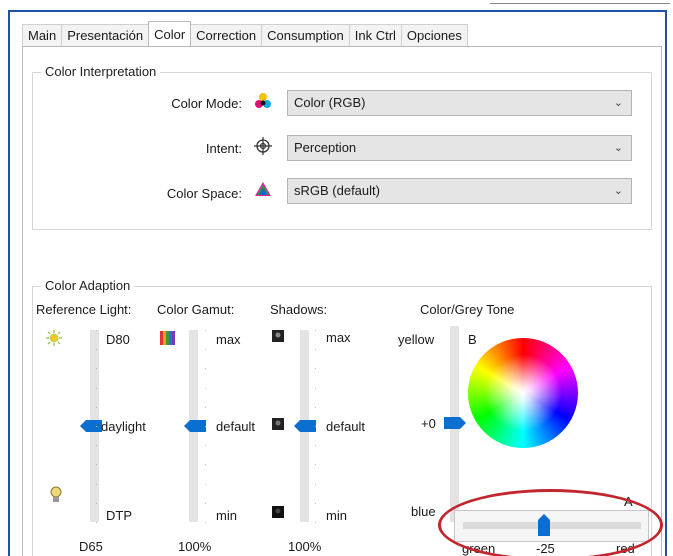 The image size is (673, 556). Describe the element at coordinates (84, 309) in the screenshot. I see `reference-light-header: Reference Light:` at that location.